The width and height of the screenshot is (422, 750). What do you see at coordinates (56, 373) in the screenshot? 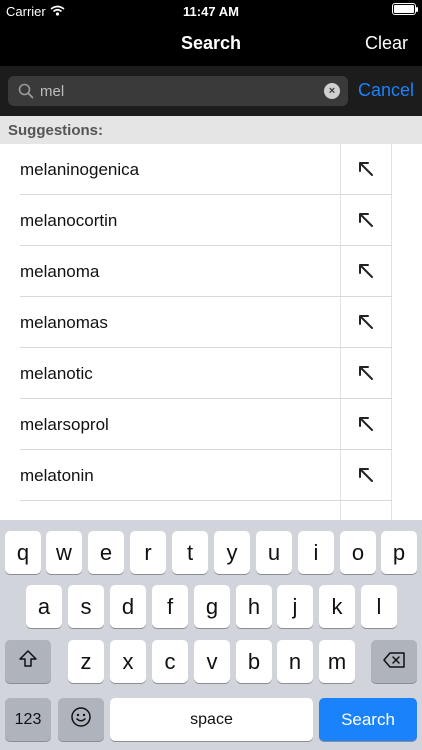
I see `suggestion-label: melanotic` at bounding box center [56, 373].